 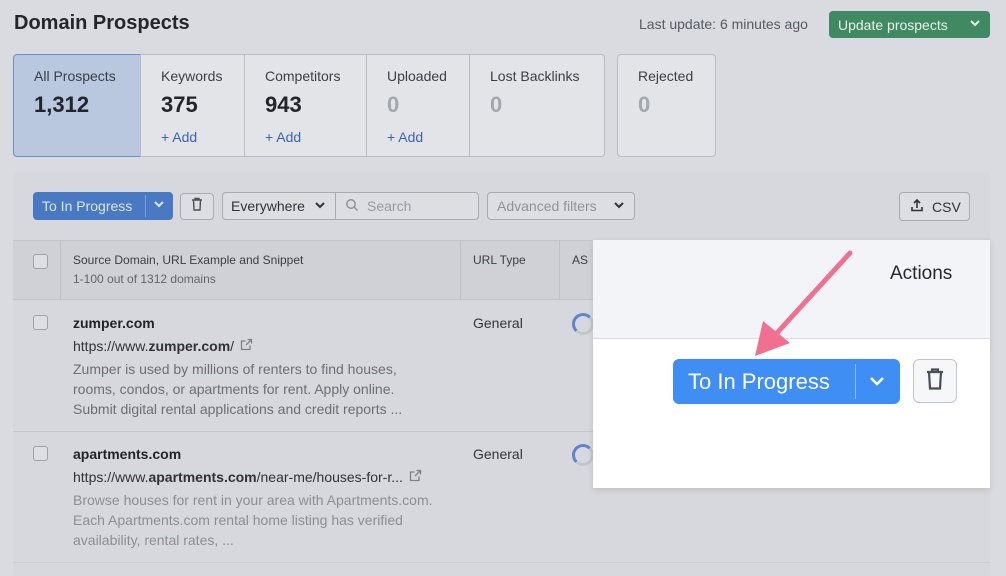 I want to click on column-header-source: Source Domain, URL Example and Snippet, so click(x=188, y=260).